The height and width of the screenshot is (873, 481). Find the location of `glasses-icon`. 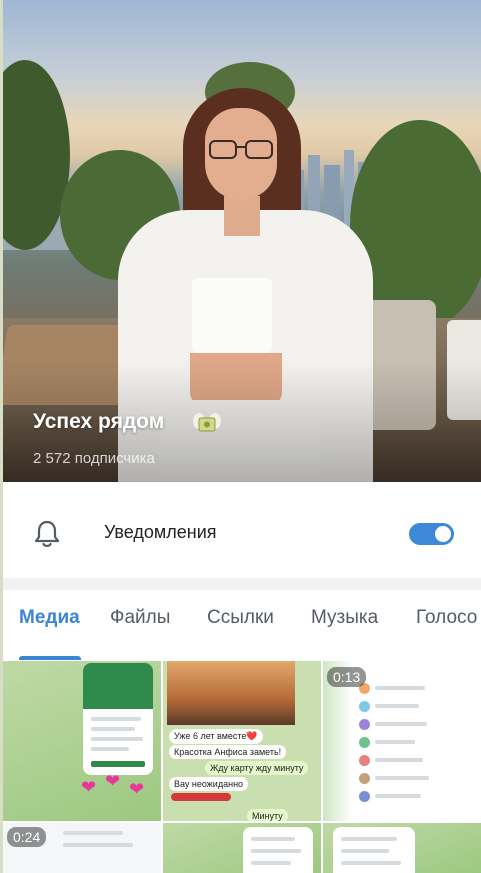

glasses-icon is located at coordinates (241, 149).